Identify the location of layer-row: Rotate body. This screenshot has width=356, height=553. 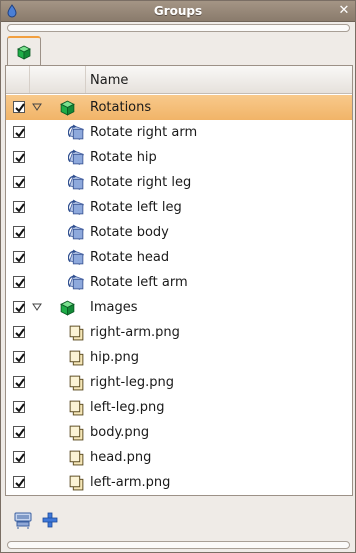
(179, 232).